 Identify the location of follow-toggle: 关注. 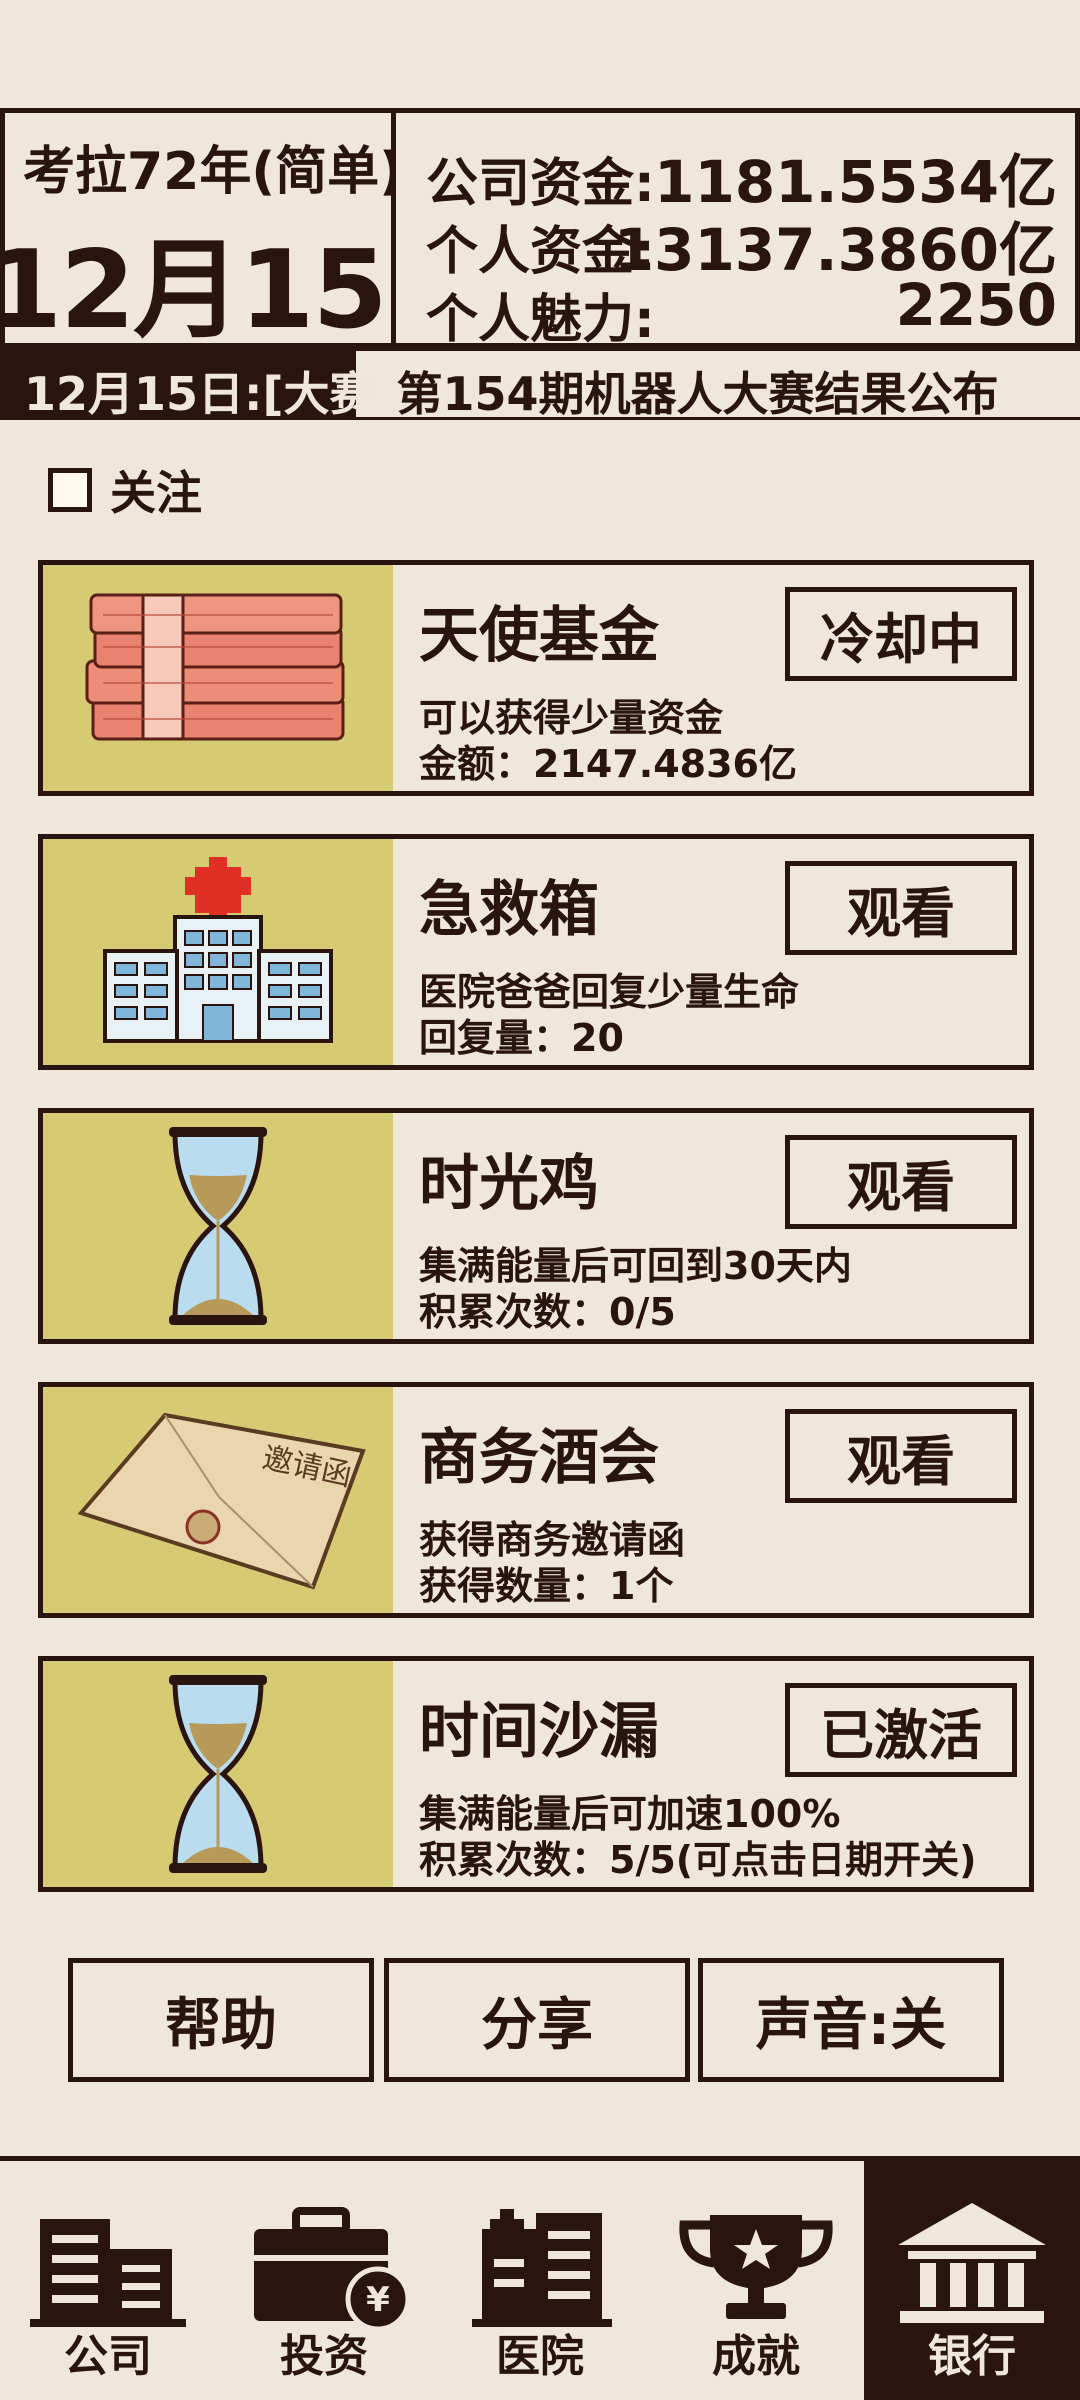
(125, 491).